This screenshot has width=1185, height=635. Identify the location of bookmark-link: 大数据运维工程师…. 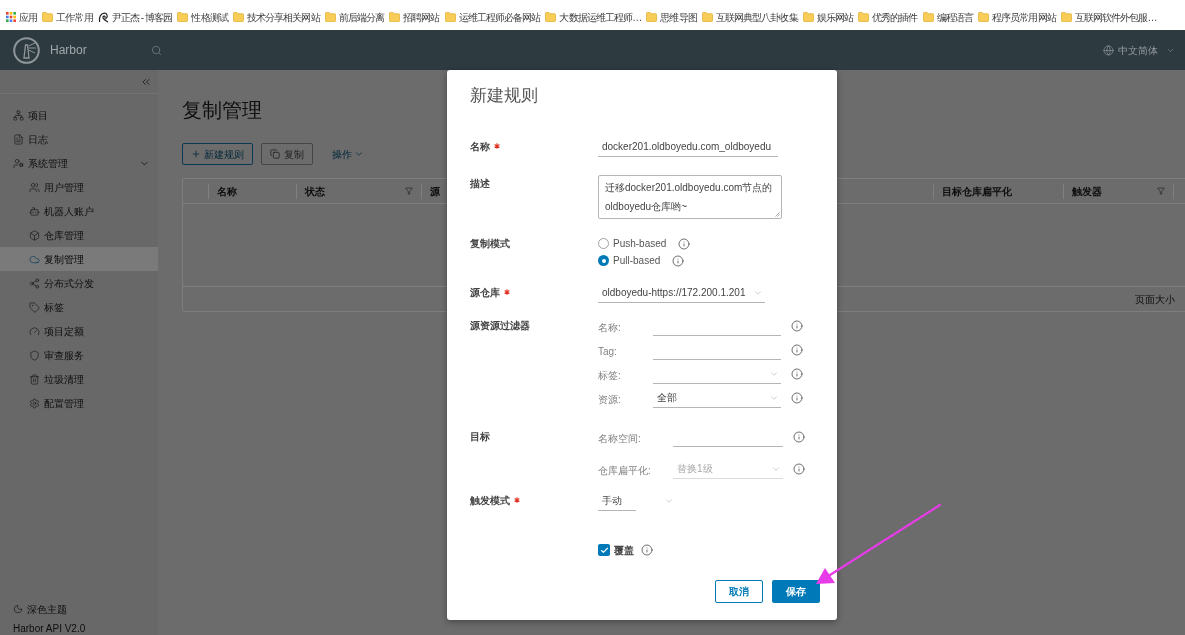
(593, 17).